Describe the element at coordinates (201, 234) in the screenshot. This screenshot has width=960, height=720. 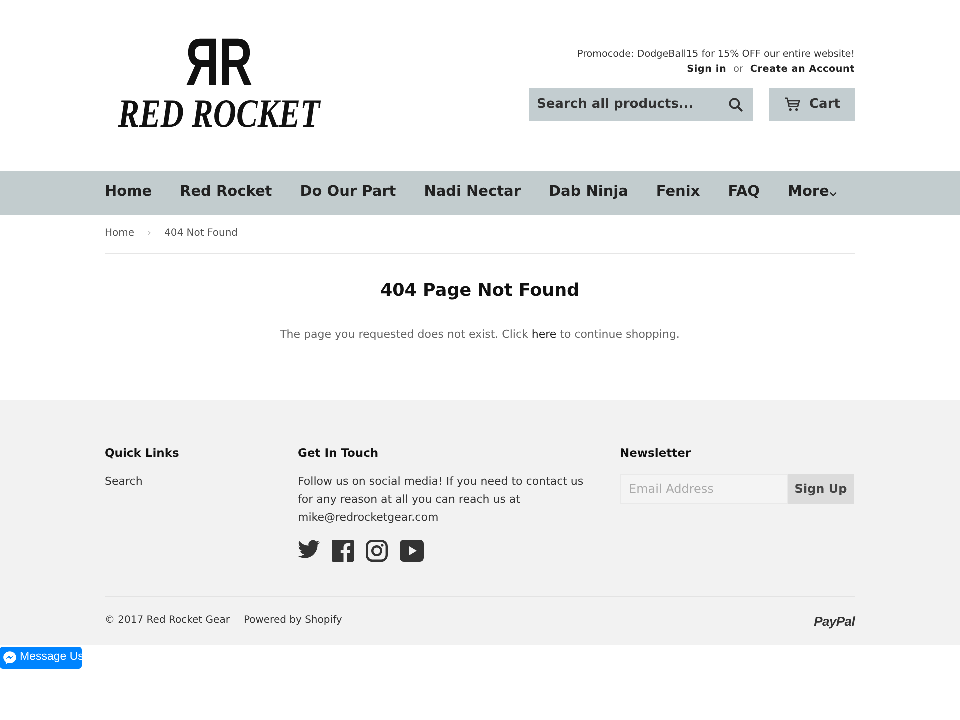
I see `breadcrumb-current: 404 Not Found` at that location.